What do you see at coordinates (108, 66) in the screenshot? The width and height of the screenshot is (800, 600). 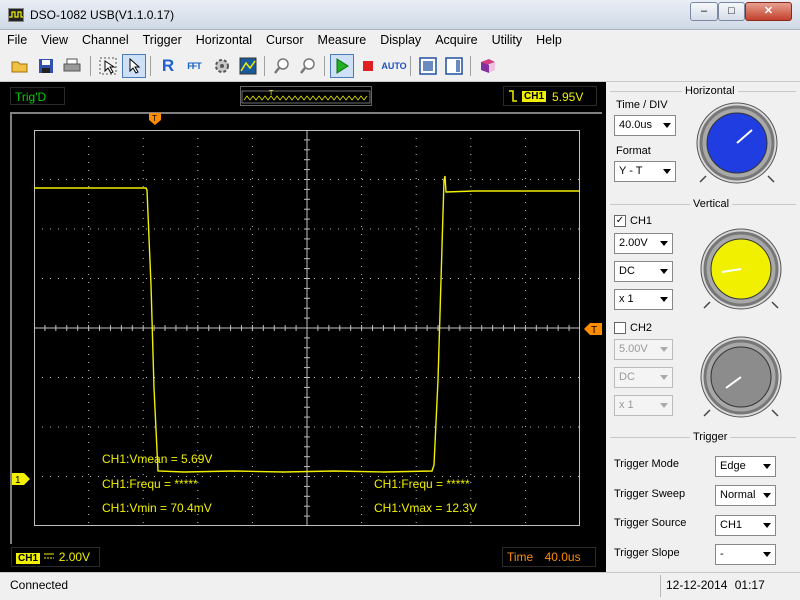 I see `select-cursor-icon` at bounding box center [108, 66].